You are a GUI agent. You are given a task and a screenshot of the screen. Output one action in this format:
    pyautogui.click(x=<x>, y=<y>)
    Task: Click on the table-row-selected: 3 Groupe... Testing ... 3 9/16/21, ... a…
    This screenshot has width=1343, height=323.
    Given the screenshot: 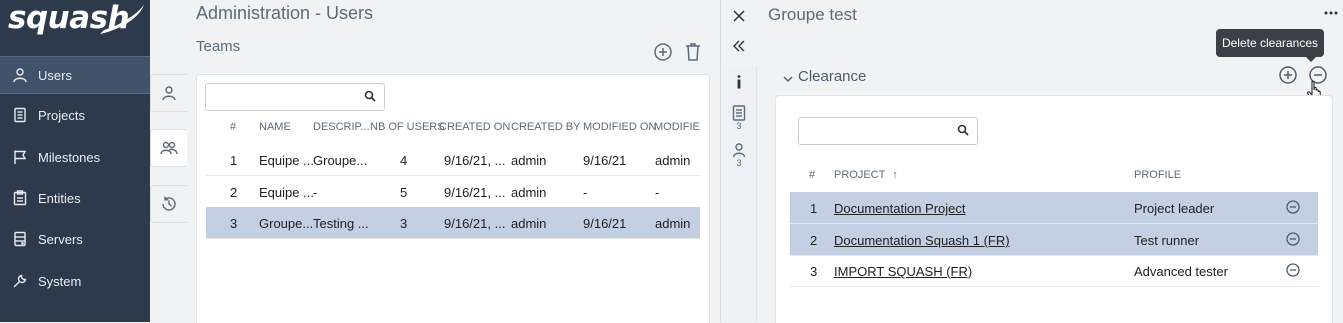 What is the action you would take?
    pyautogui.click(x=453, y=223)
    